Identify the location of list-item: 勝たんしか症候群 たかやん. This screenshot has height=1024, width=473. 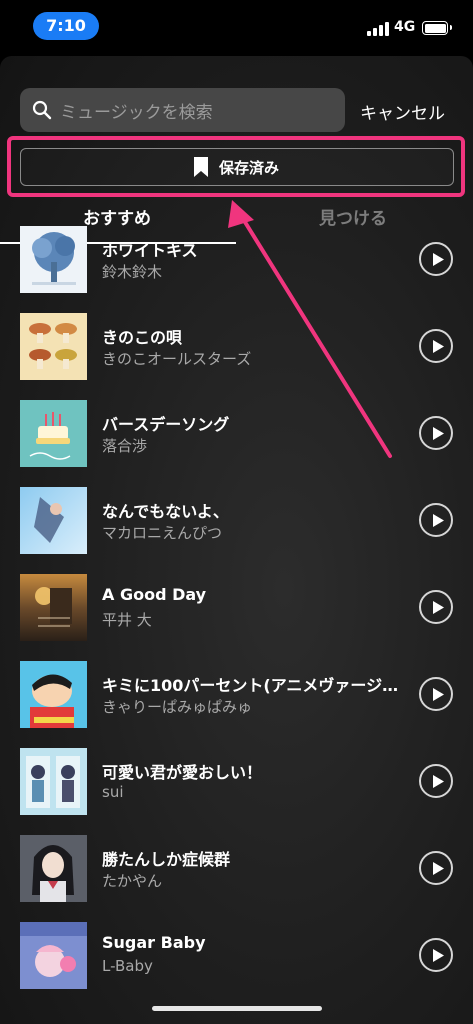
(236, 870).